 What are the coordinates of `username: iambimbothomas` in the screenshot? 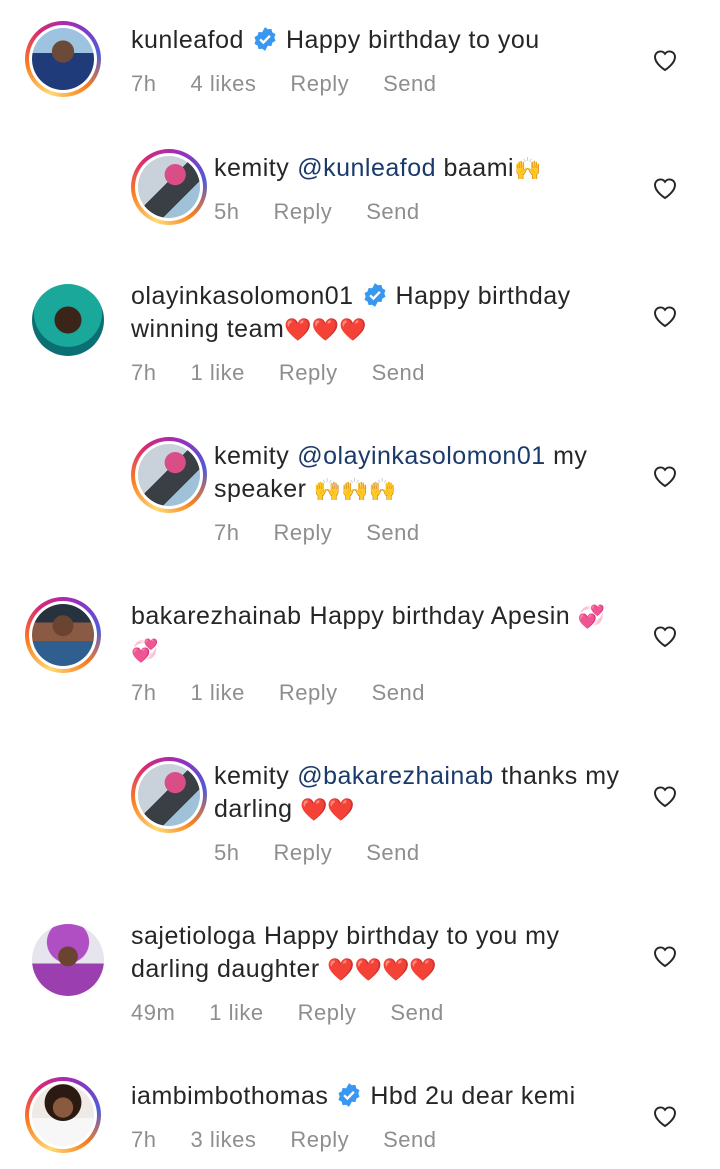 It's located at (229, 1096).